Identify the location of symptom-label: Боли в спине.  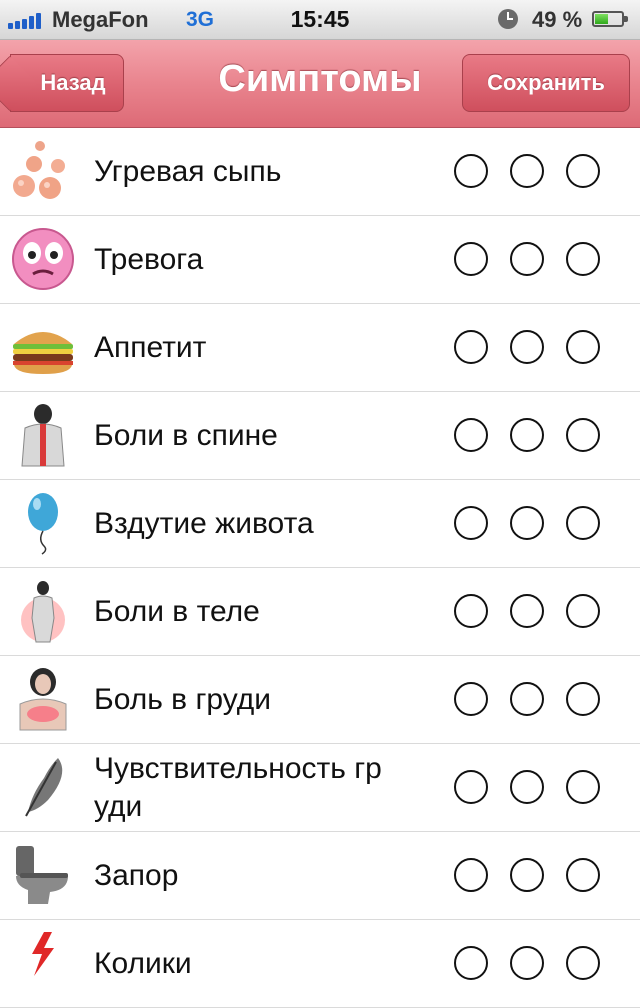
(186, 435).